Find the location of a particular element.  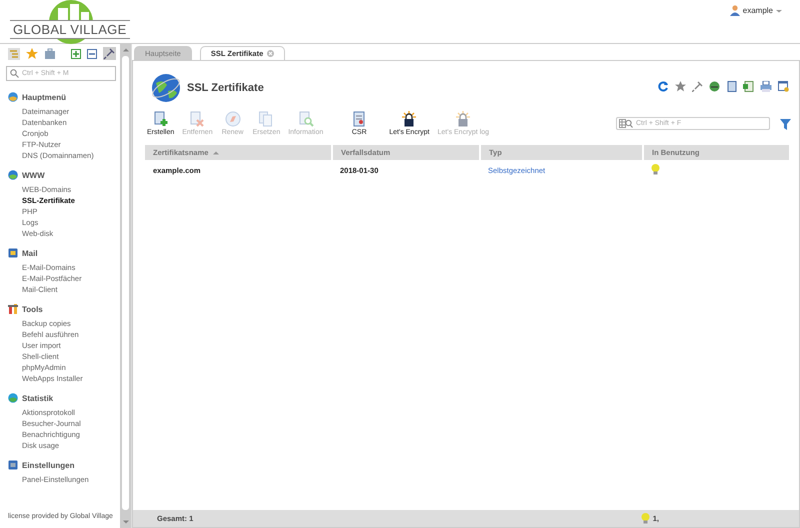

user-icon is located at coordinates (735, 10).